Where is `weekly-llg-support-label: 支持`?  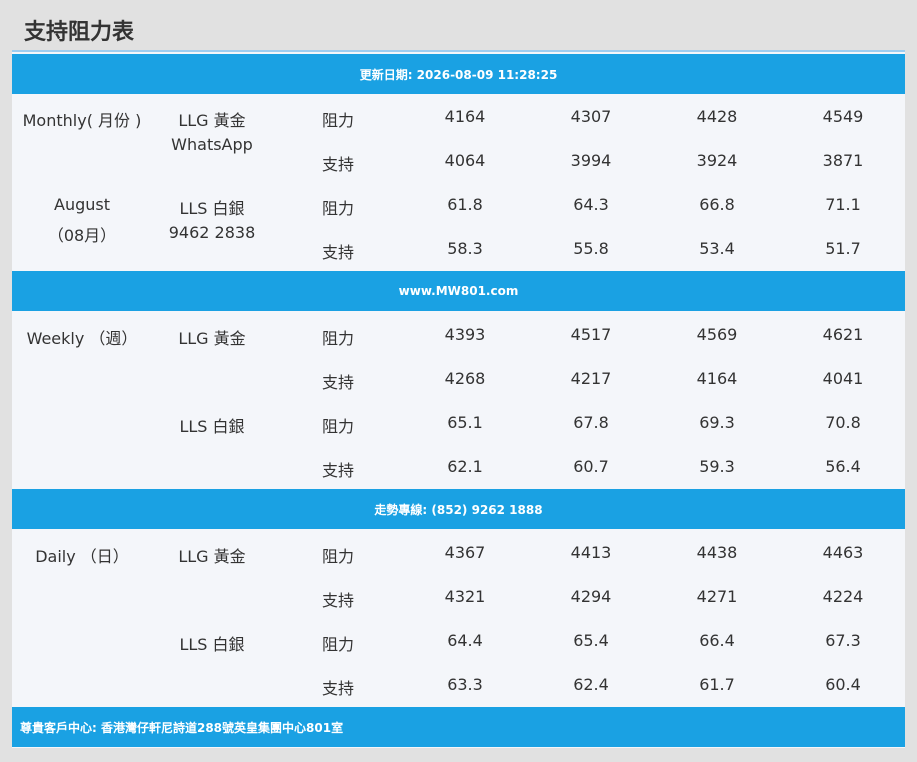 weekly-llg-support-label: 支持 is located at coordinates (337, 382).